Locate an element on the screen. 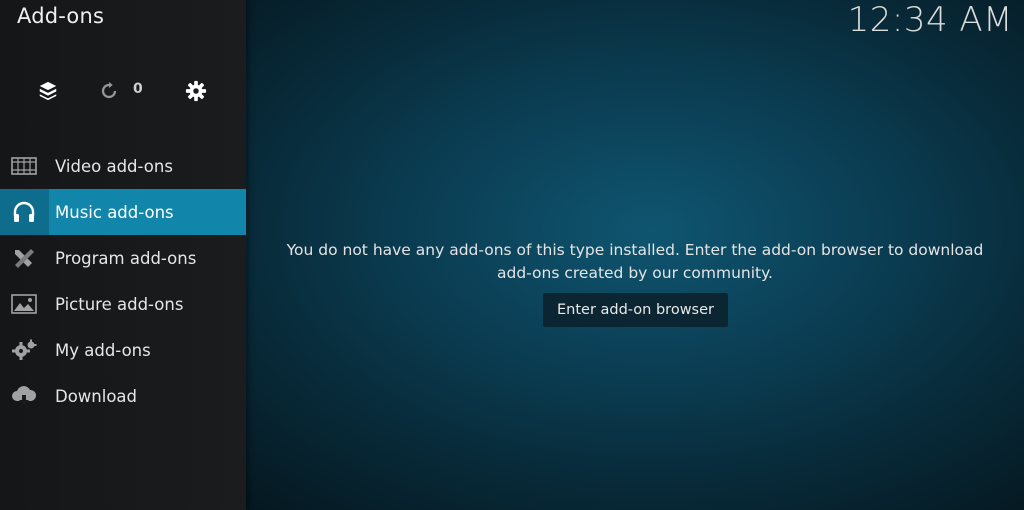 This screenshot has height=510, width=1024. sidebar-item-picture-addons: Picture add-ons is located at coordinates (123, 304).